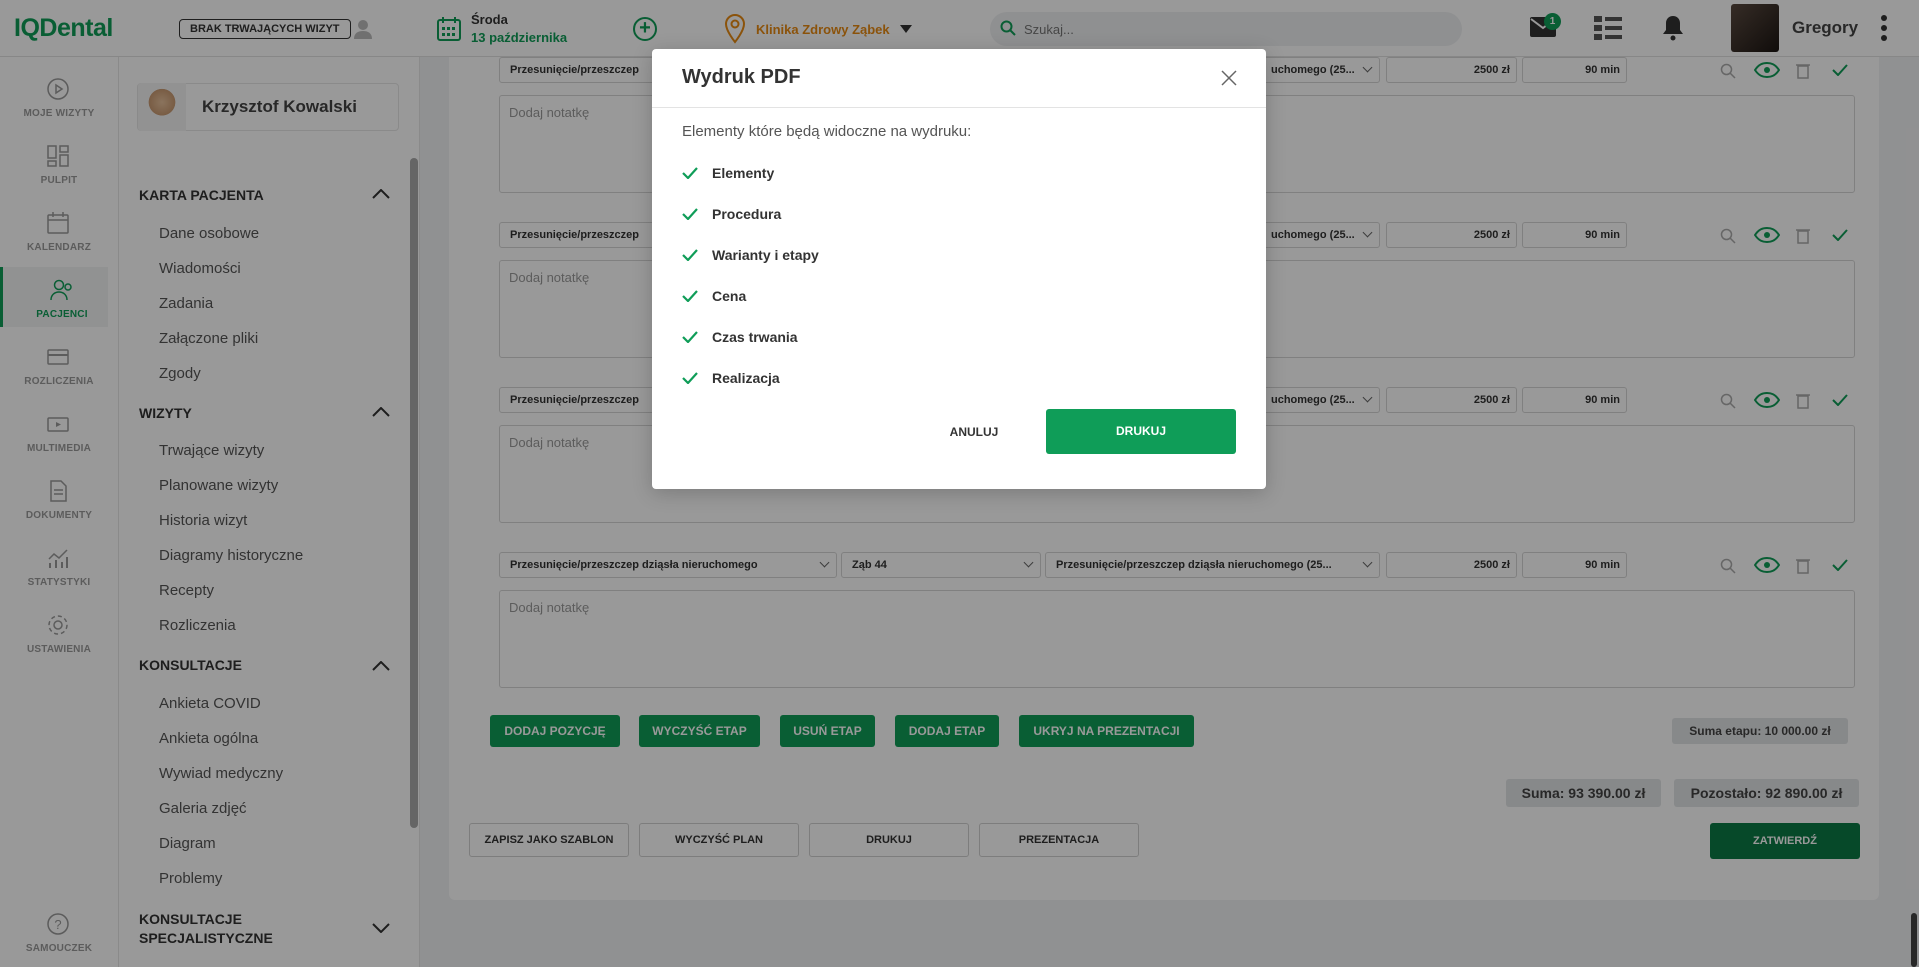  Describe the element at coordinates (974, 432) in the screenshot. I see `cancel-button: ANULUJ` at that location.